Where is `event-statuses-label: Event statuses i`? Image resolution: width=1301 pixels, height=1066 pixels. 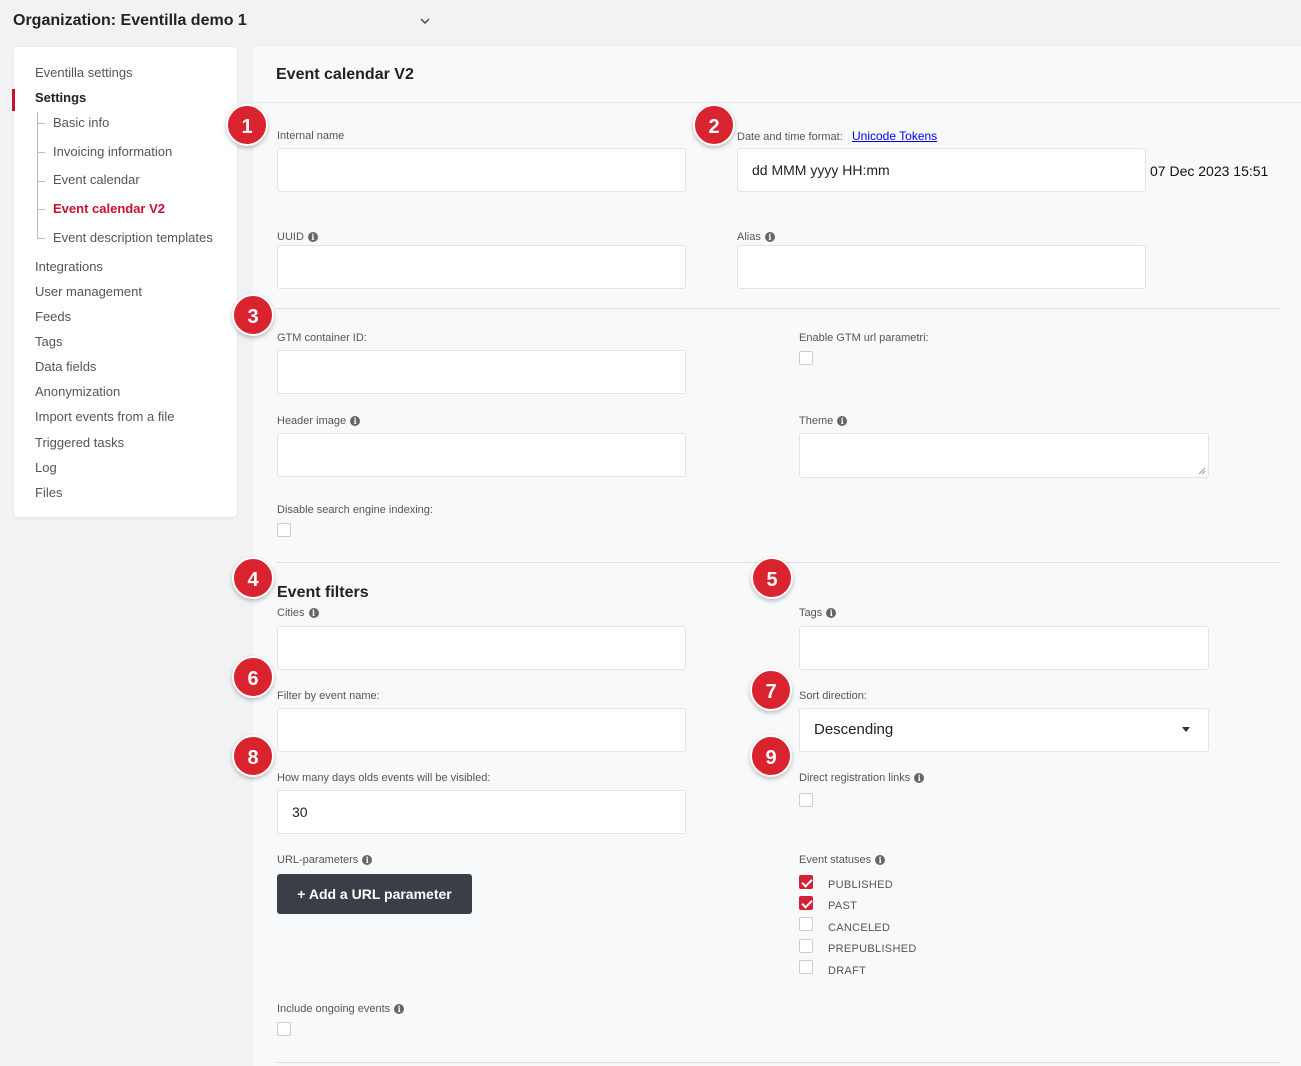 event-statuses-label: Event statuses i is located at coordinates (842, 860).